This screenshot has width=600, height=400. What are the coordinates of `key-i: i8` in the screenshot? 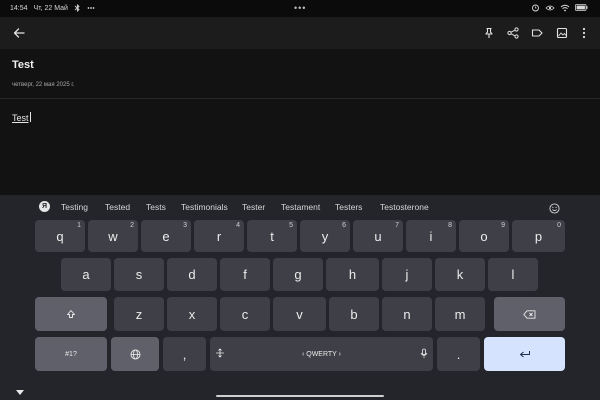 It's located at (431, 236).